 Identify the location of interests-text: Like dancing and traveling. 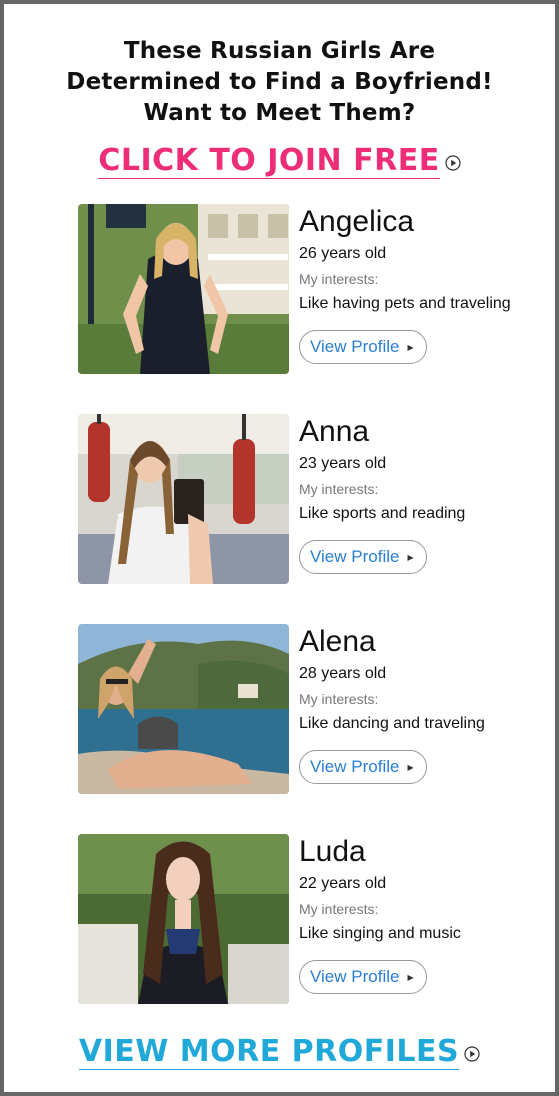
(392, 723).